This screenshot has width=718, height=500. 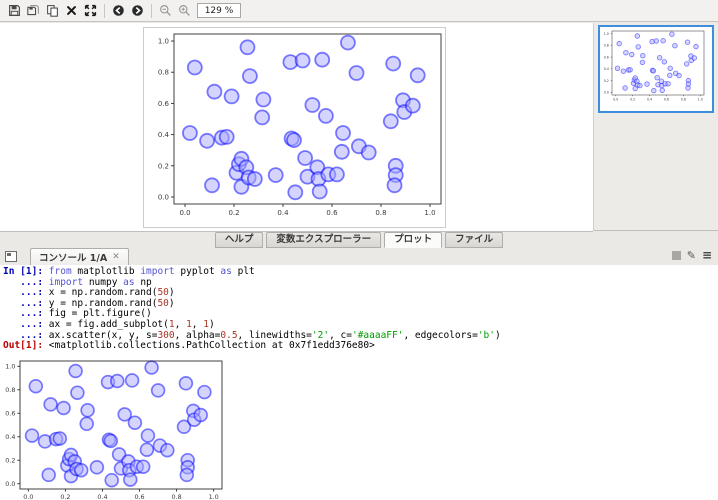 I want to click on zoom-in-button, so click(x=184, y=11).